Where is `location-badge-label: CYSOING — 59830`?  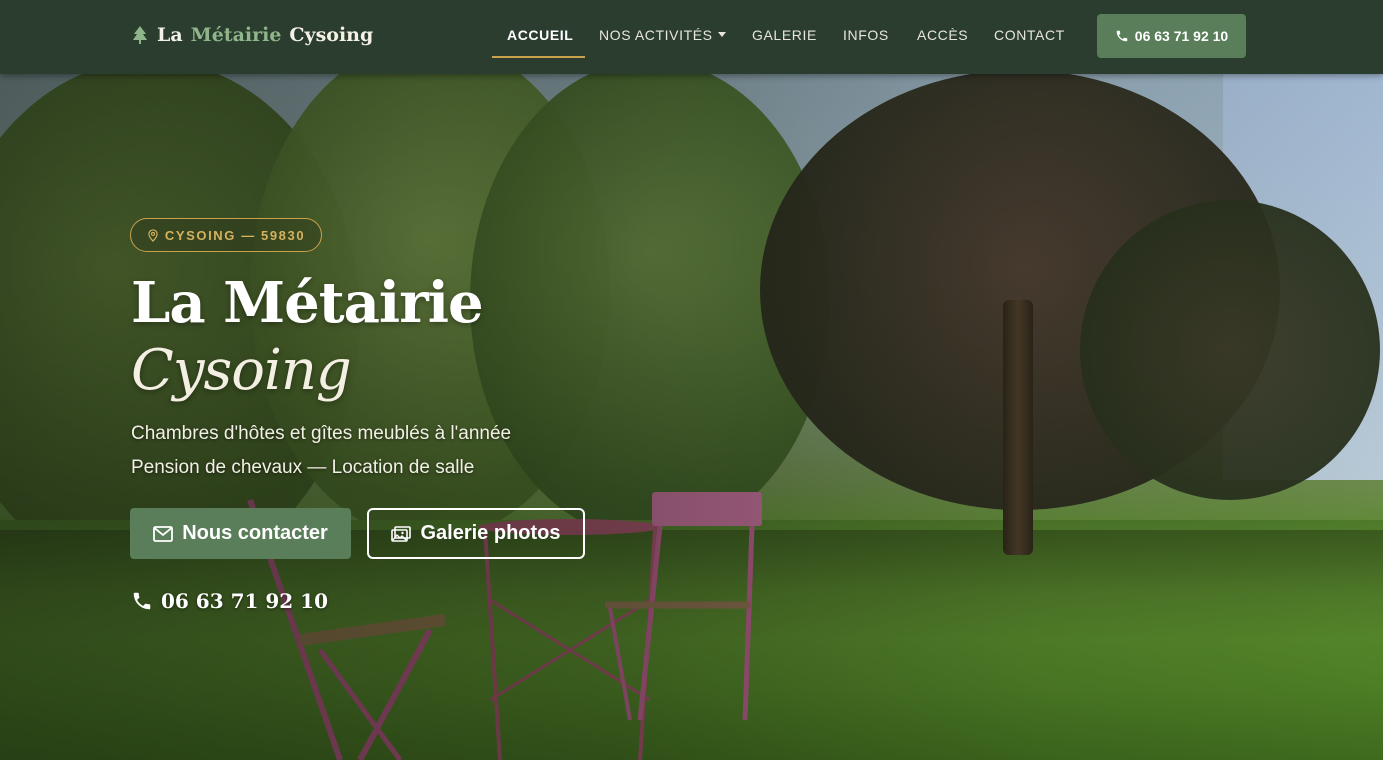
location-badge-label: CYSOING — 59830 is located at coordinates (235, 235).